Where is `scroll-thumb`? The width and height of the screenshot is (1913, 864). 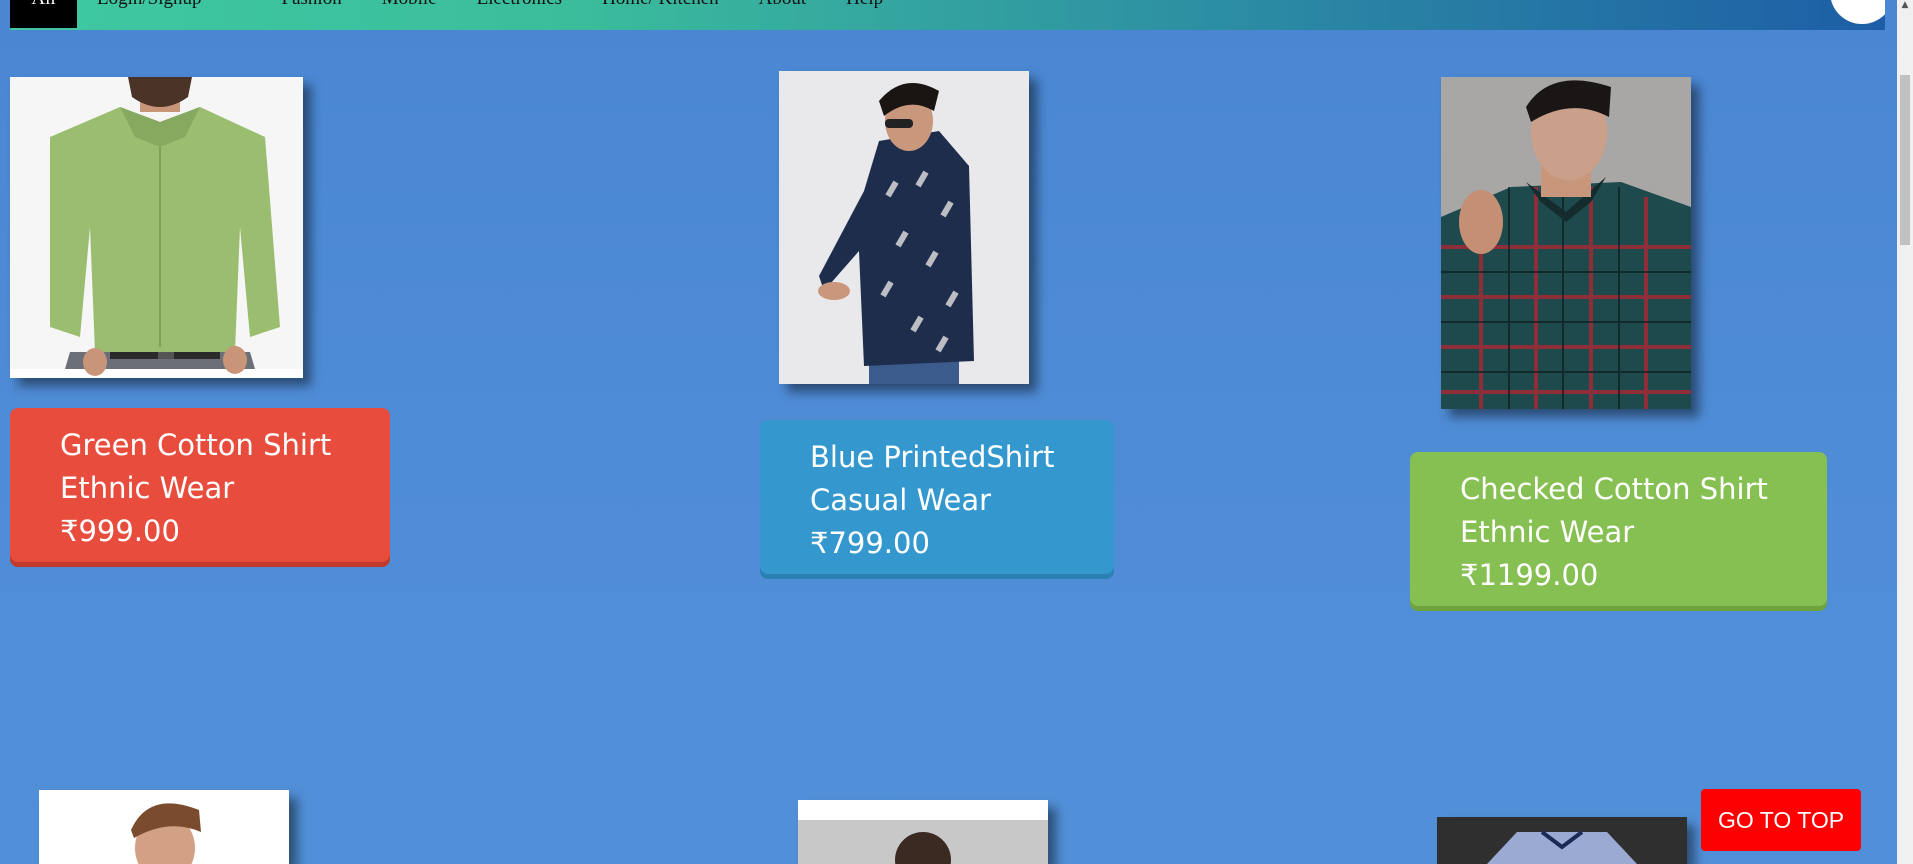
scroll-thumb is located at coordinates (1905, 160).